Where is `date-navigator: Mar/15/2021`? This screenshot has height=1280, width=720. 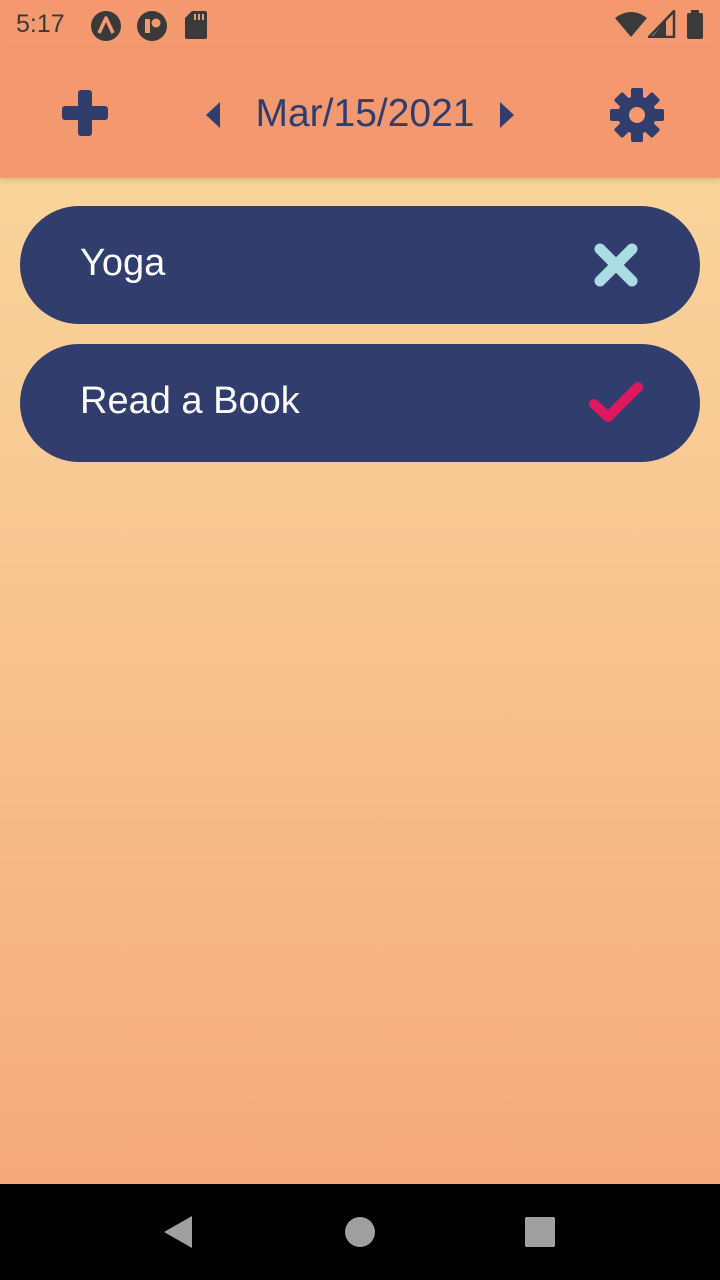 date-navigator: Mar/15/2021 is located at coordinates (365, 115).